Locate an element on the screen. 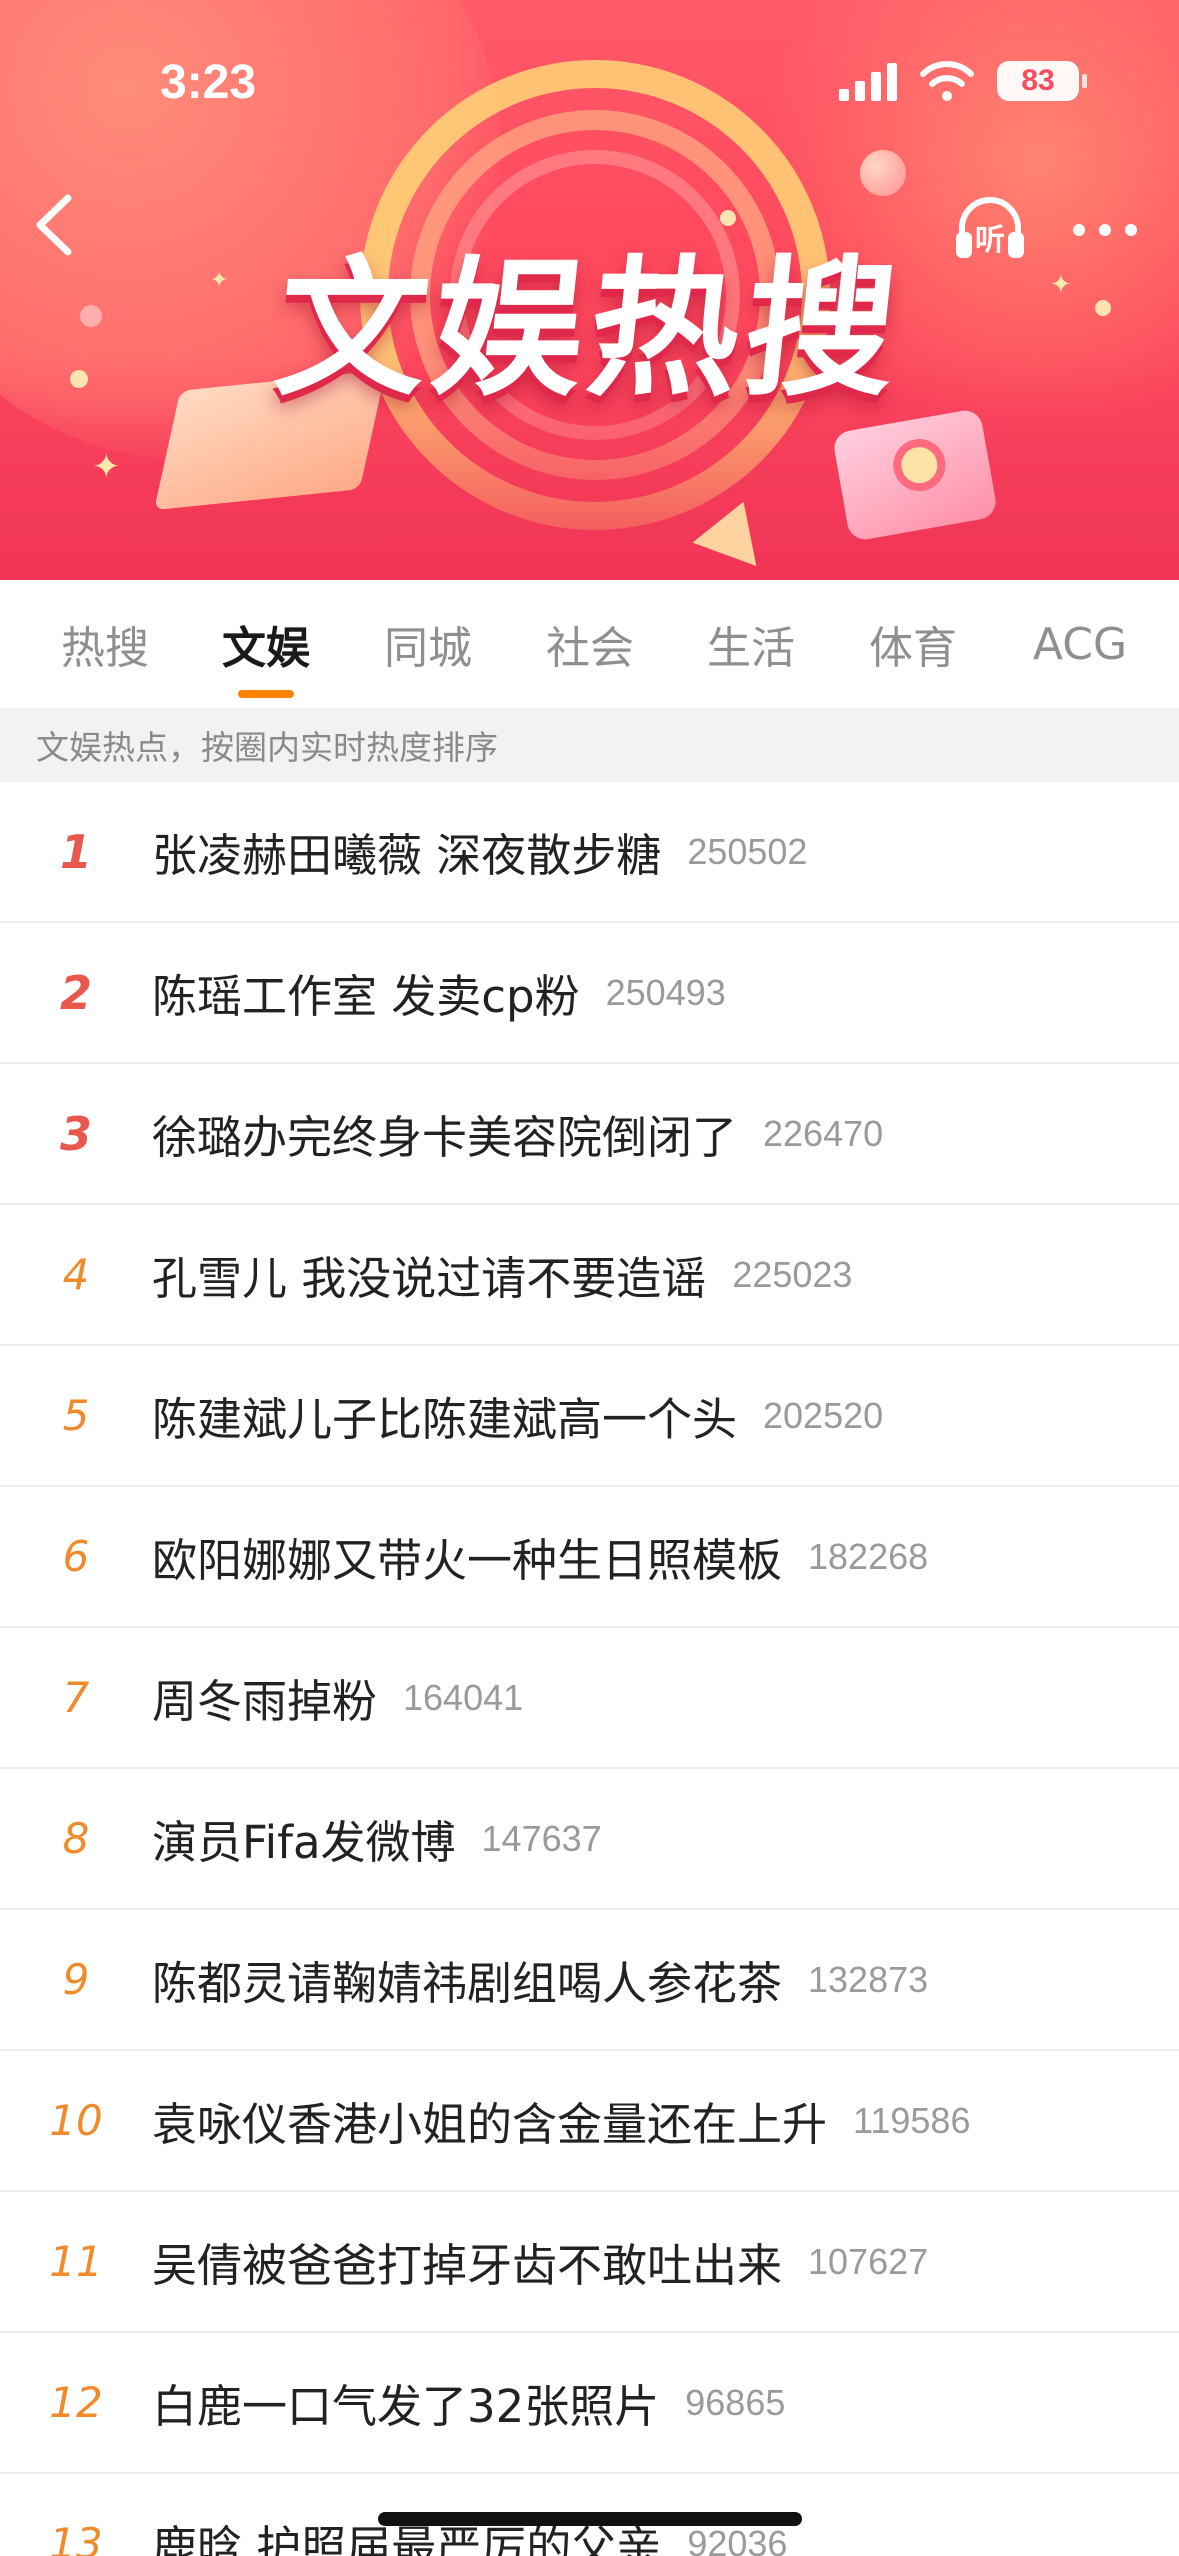 The image size is (1179, 2556). rank-number: 13 is located at coordinates (76, 2537).